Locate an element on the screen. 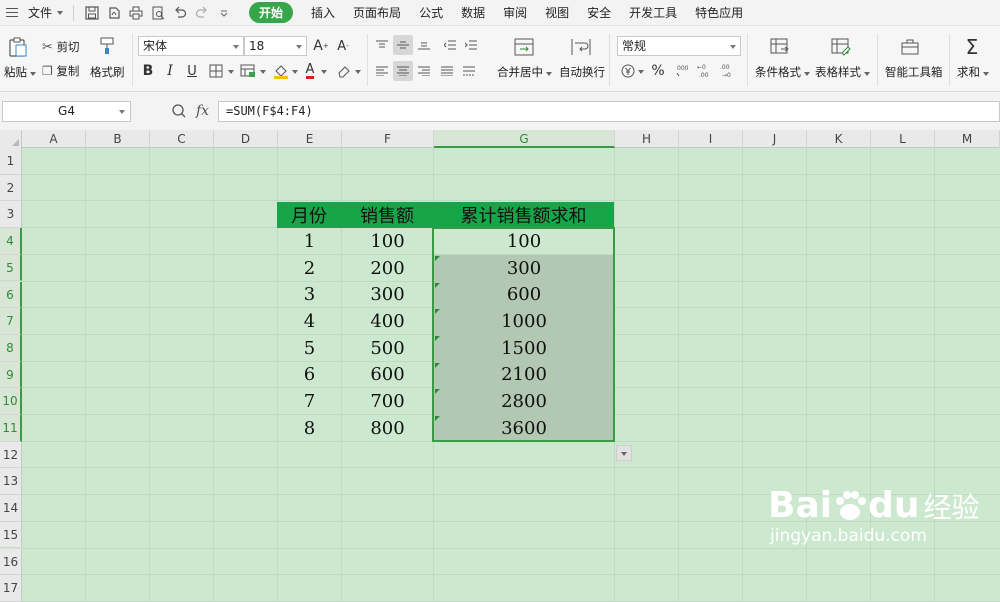  bold-button: B is located at coordinates (148, 71).